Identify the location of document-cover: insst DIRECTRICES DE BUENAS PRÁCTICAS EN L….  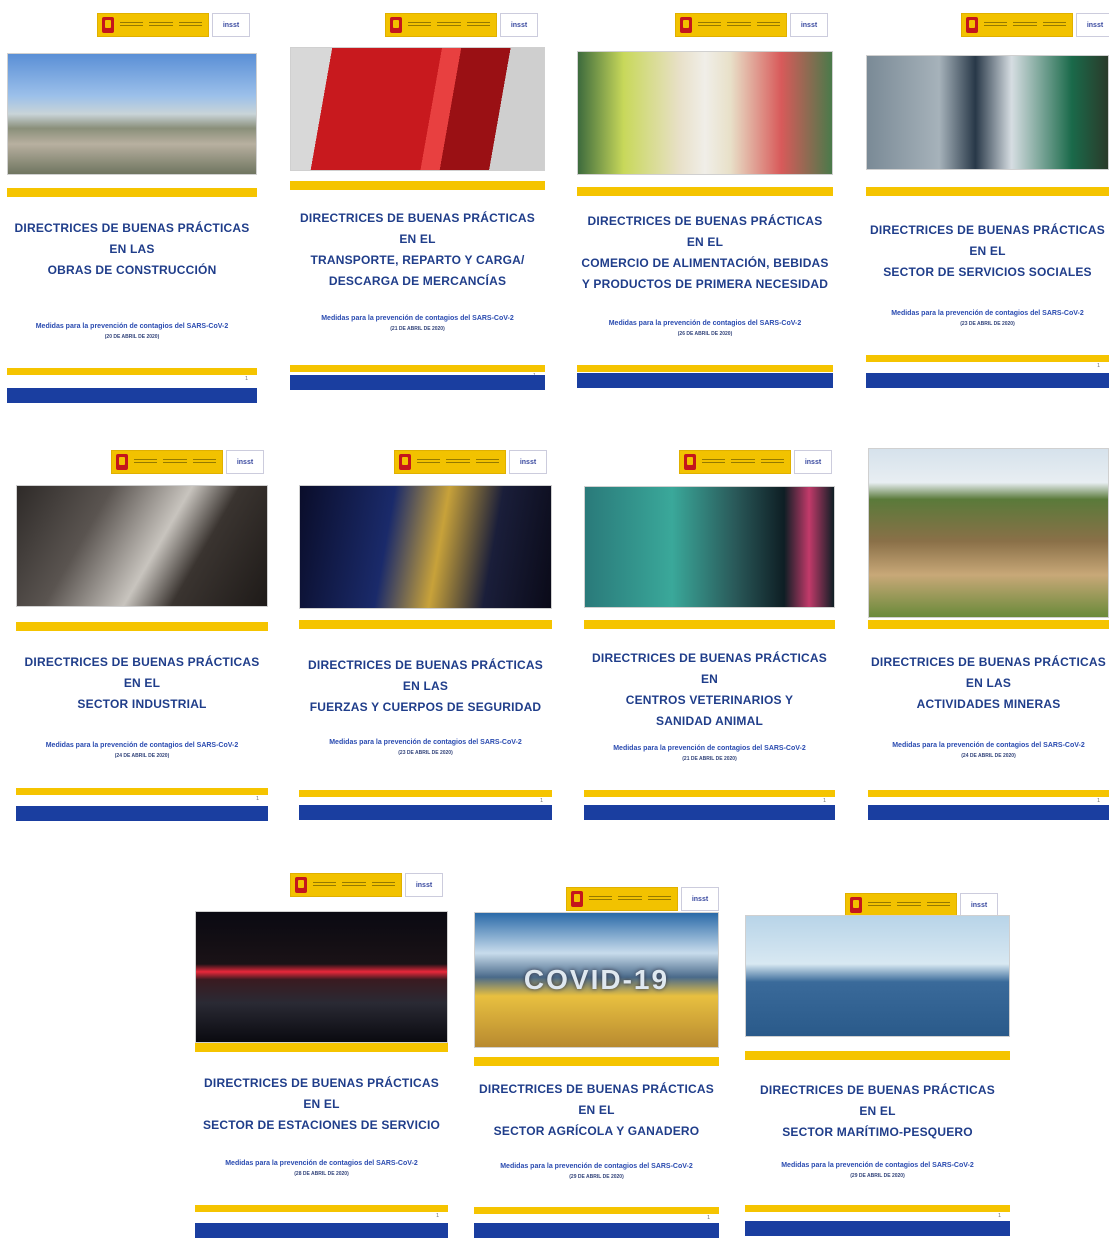
(132, 208).